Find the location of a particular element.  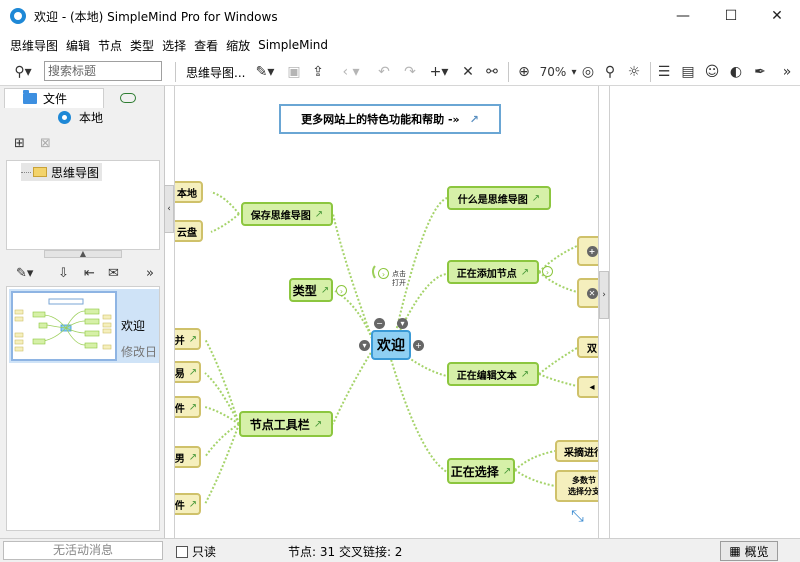

panel-splitter: ▲ is located at coordinates (83, 254).